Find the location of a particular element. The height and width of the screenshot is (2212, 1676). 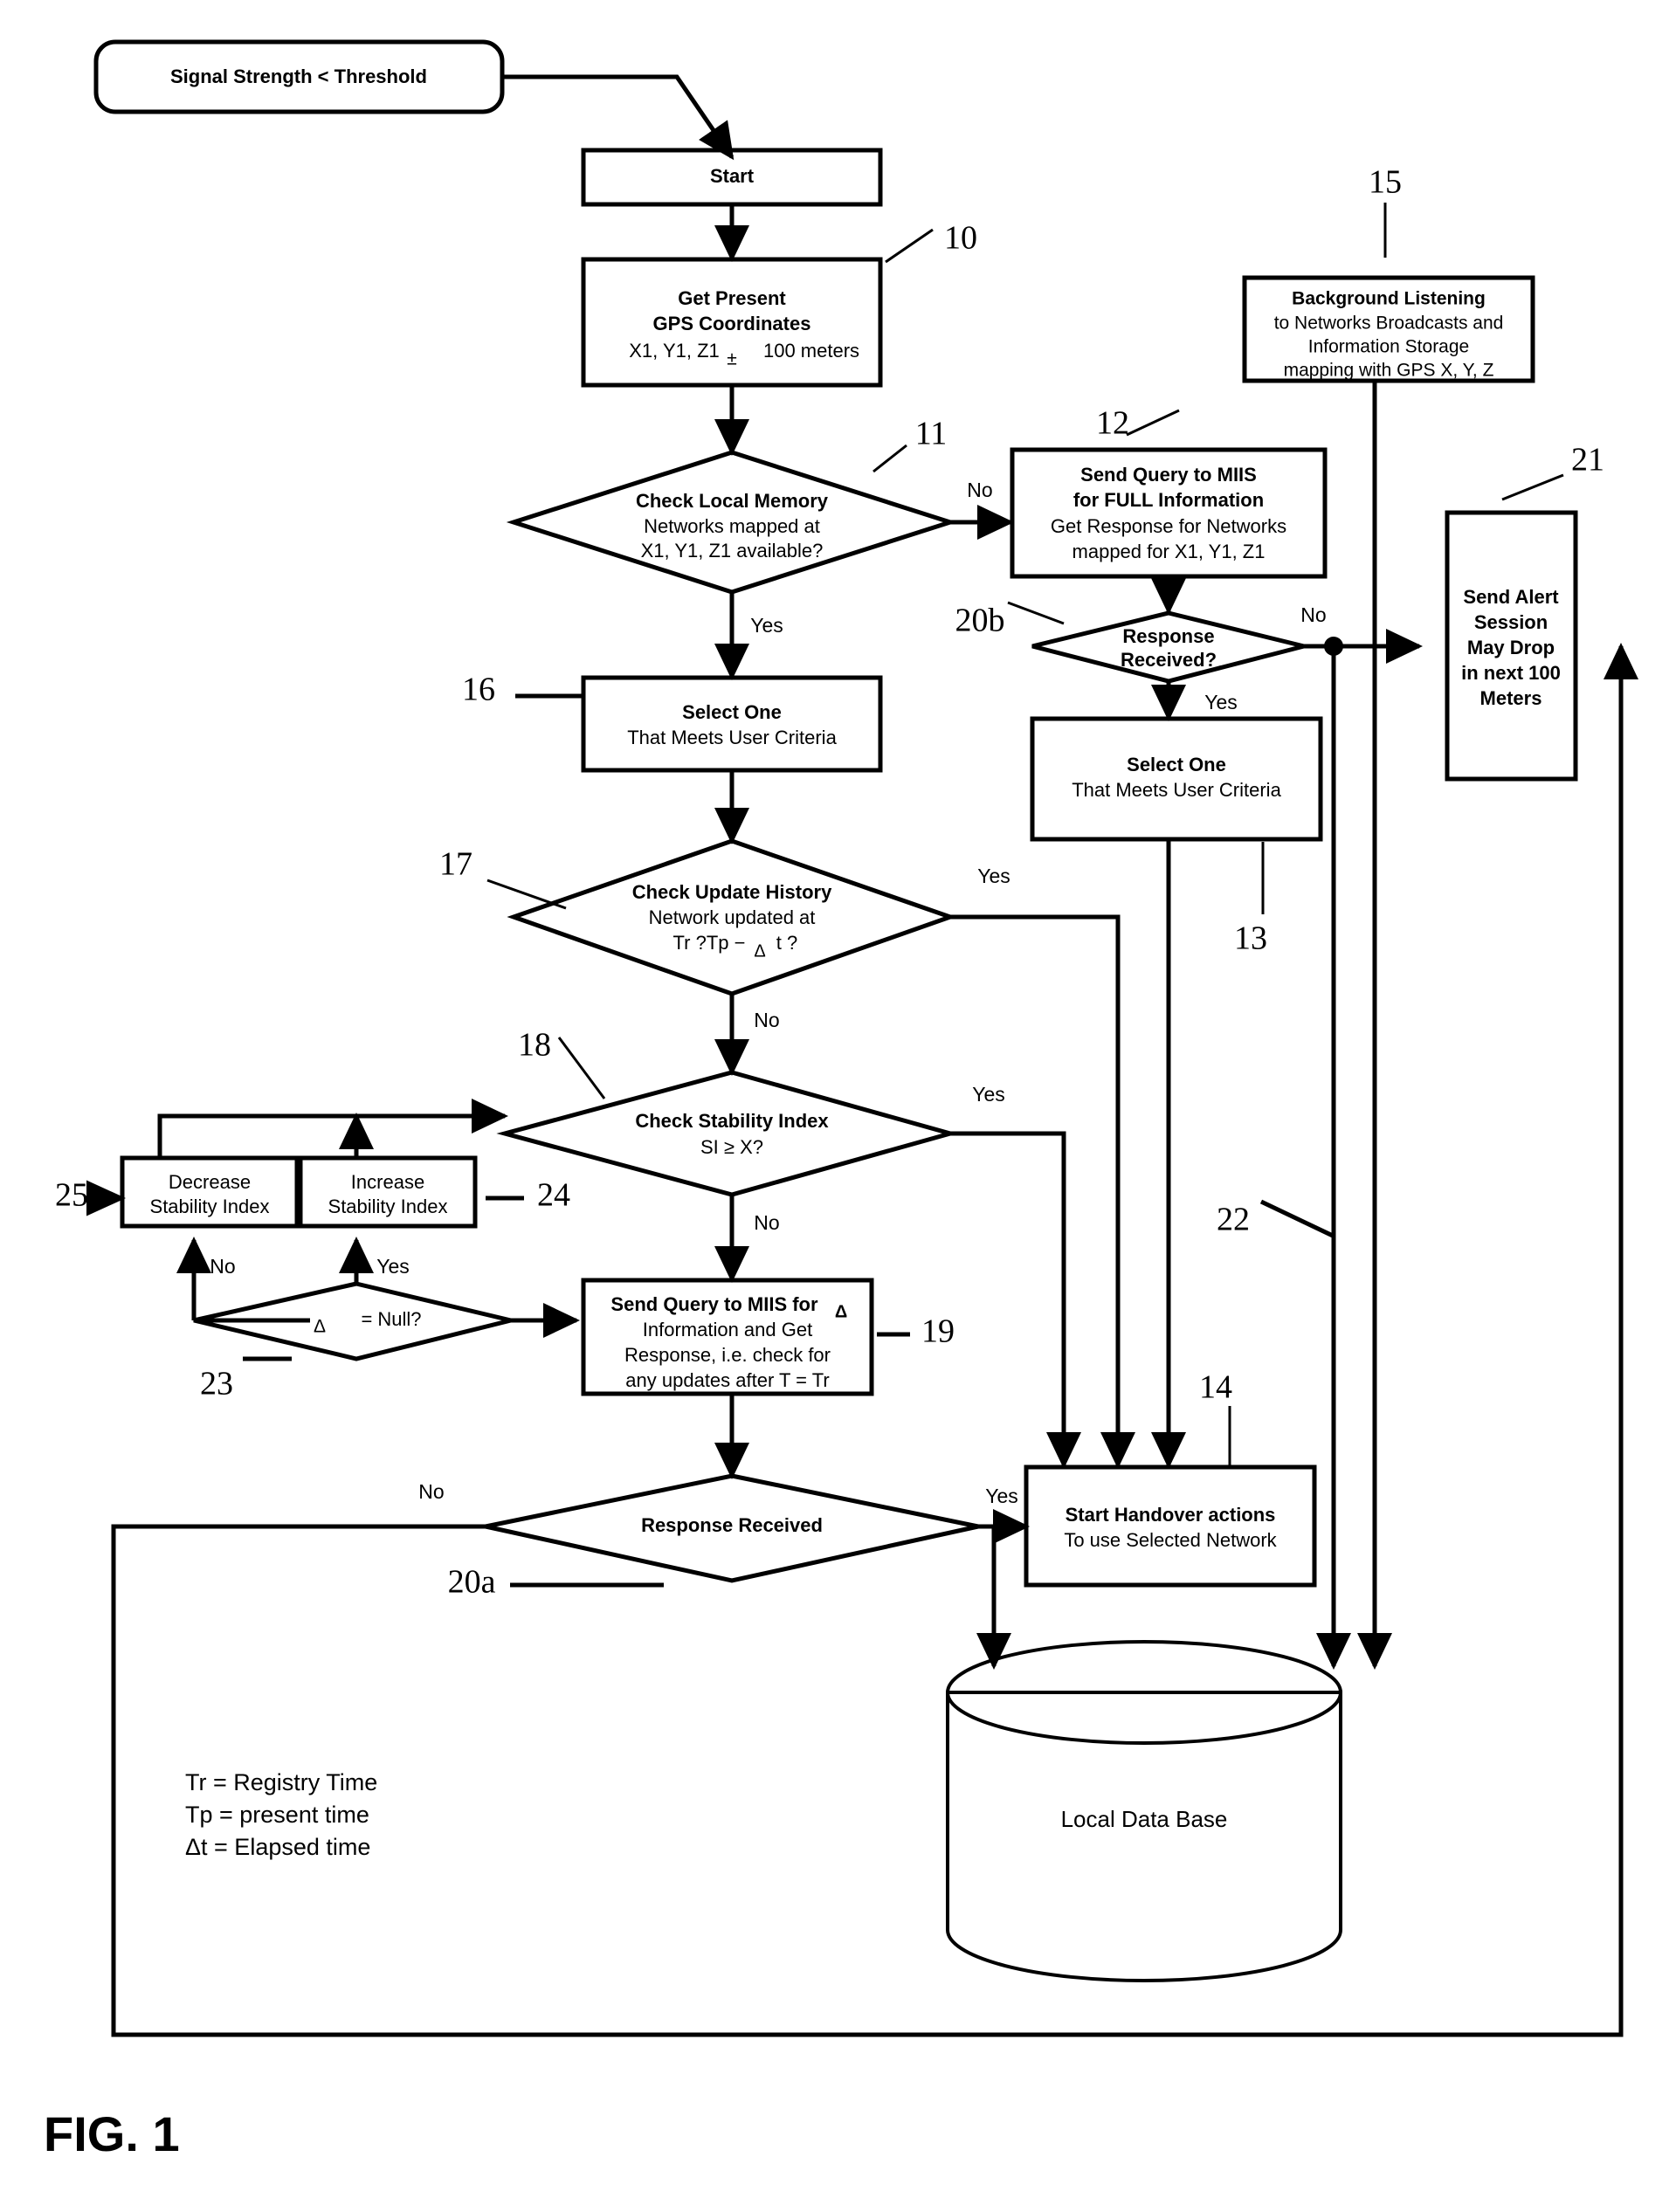

node-select-one-16-line2: That Meets User Criteria is located at coordinates (732, 737).